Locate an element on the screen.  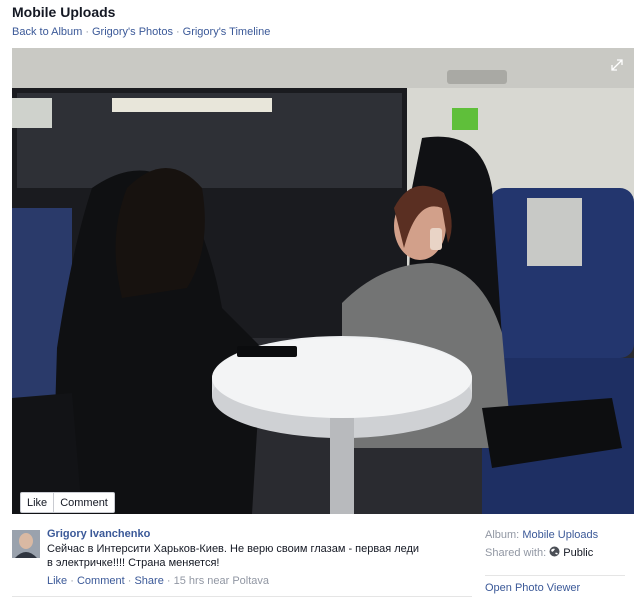
share-link: Share is located at coordinates (148, 581).